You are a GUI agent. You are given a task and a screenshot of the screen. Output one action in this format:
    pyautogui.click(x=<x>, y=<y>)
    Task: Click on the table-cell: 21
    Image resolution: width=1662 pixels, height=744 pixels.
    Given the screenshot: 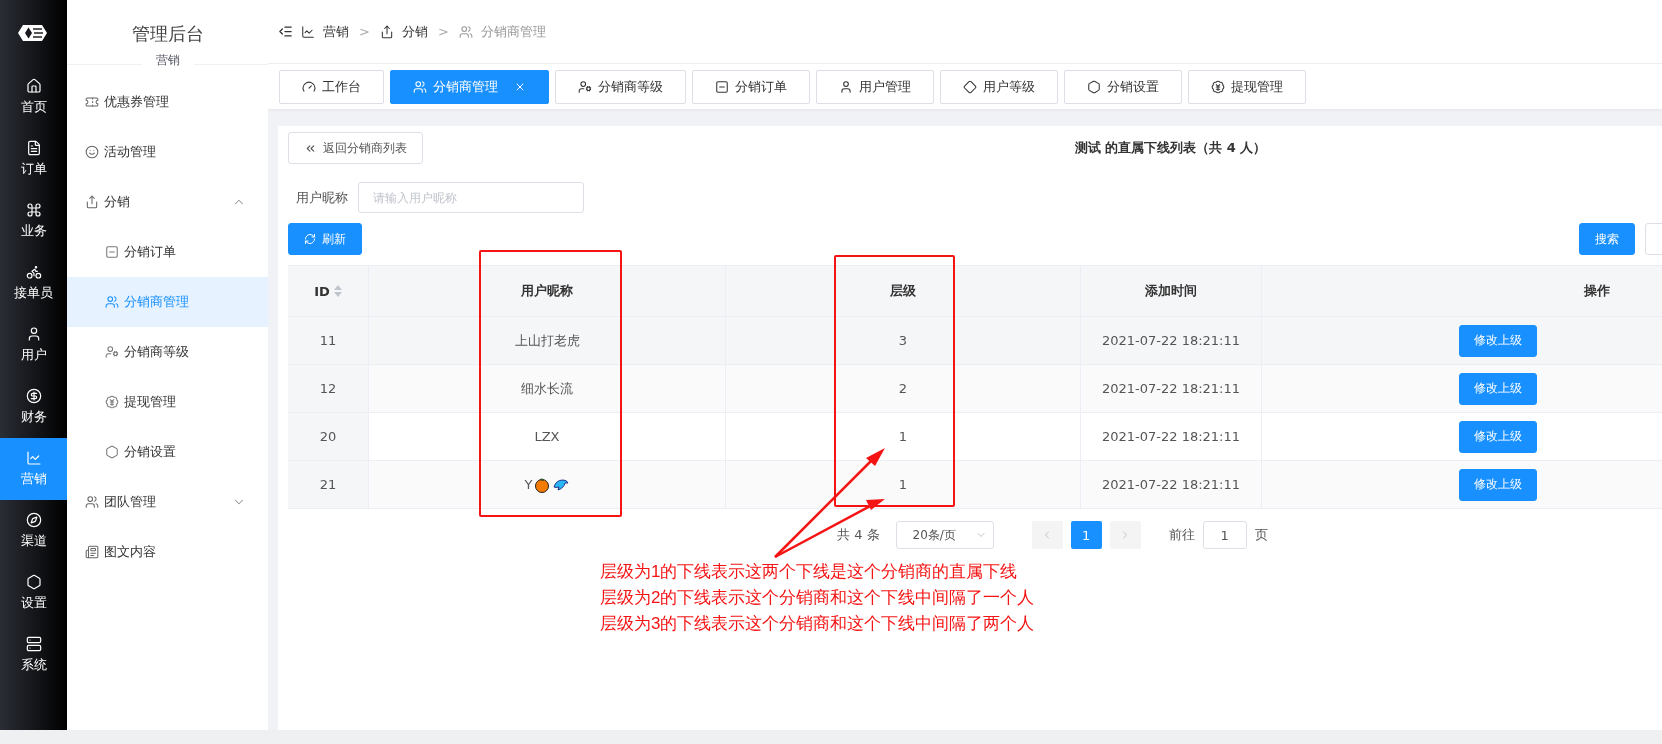 What is the action you would take?
    pyautogui.click(x=328, y=484)
    